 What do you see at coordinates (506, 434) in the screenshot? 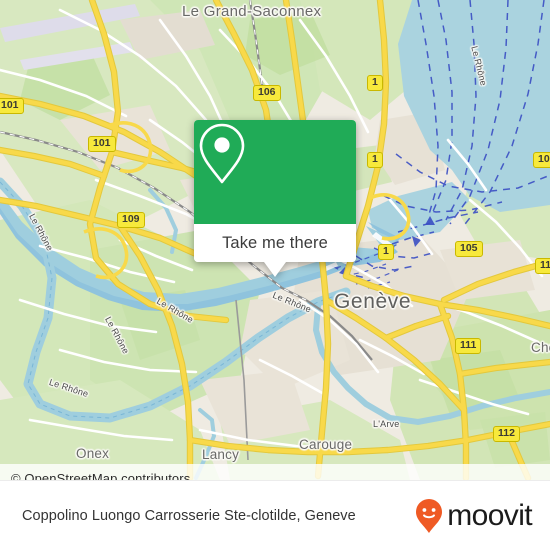
I see `road-shield-112: 112` at bounding box center [506, 434].